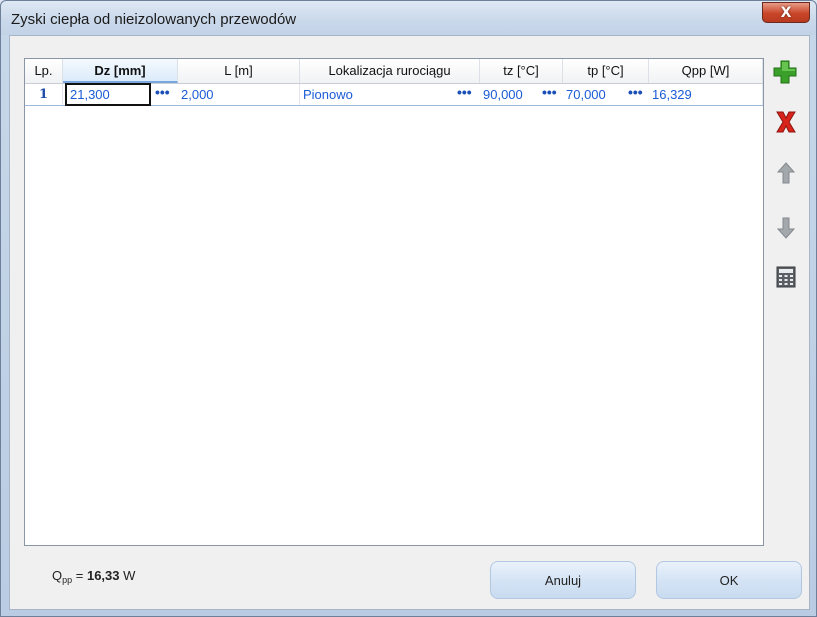 This screenshot has height=617, width=817. I want to click on arrow-down-icon, so click(786, 228).